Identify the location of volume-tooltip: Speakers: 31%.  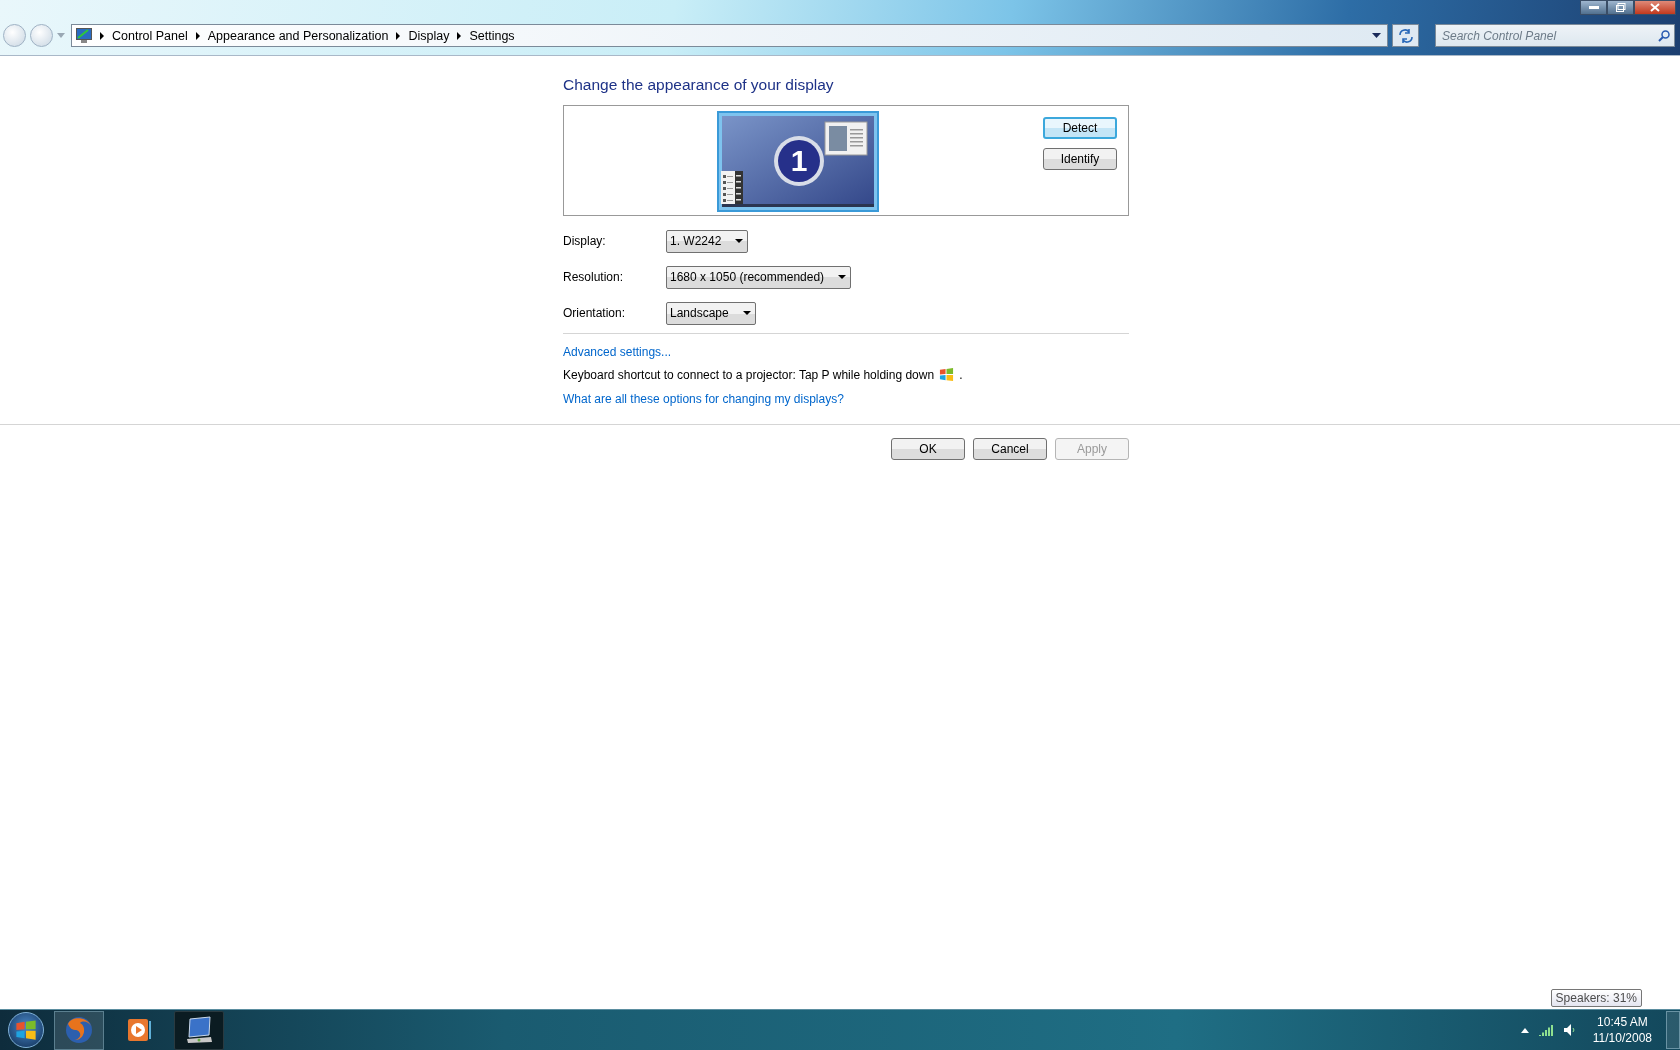
(1596, 998).